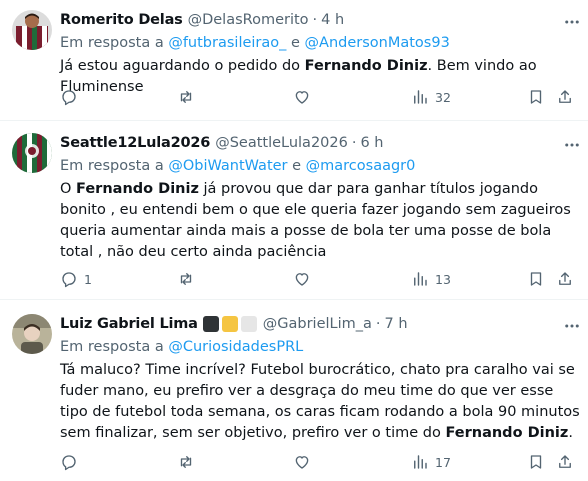 The height and width of the screenshot is (481, 588). I want to click on badge-dark, so click(210, 324).